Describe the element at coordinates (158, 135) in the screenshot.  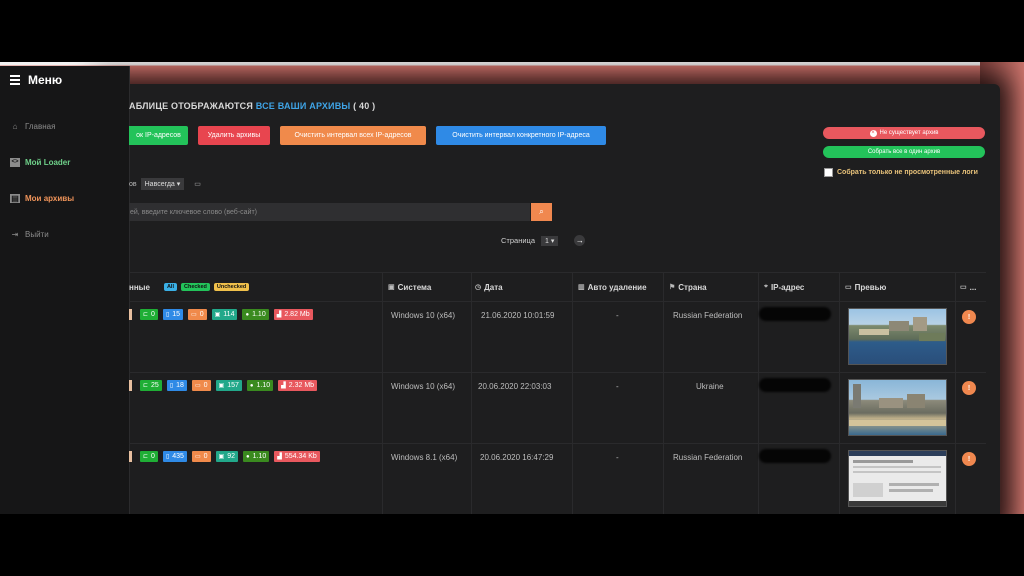
I see `ip-list-button: ок IP-адресов` at that location.